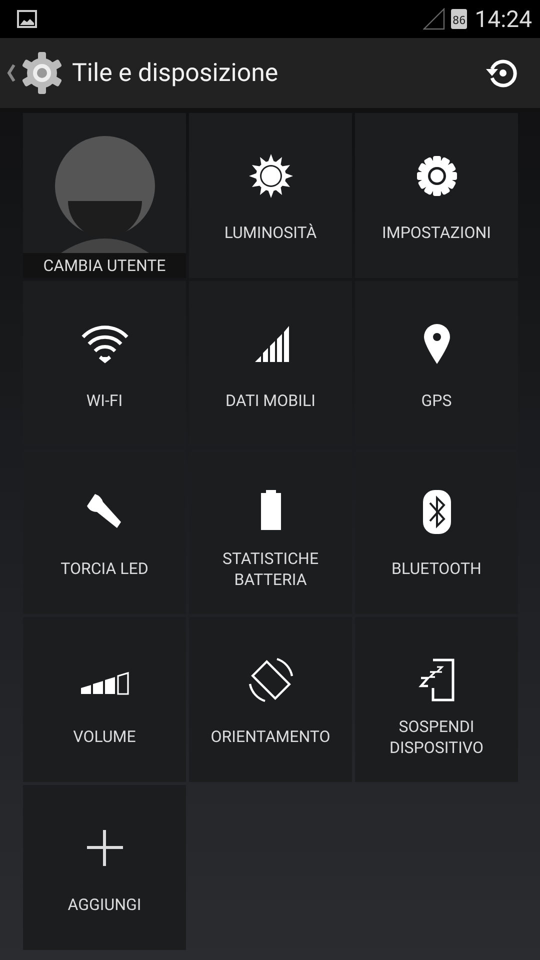 This screenshot has height=960, width=540. I want to click on quick-tile: AGGIUNGI, so click(104, 867).